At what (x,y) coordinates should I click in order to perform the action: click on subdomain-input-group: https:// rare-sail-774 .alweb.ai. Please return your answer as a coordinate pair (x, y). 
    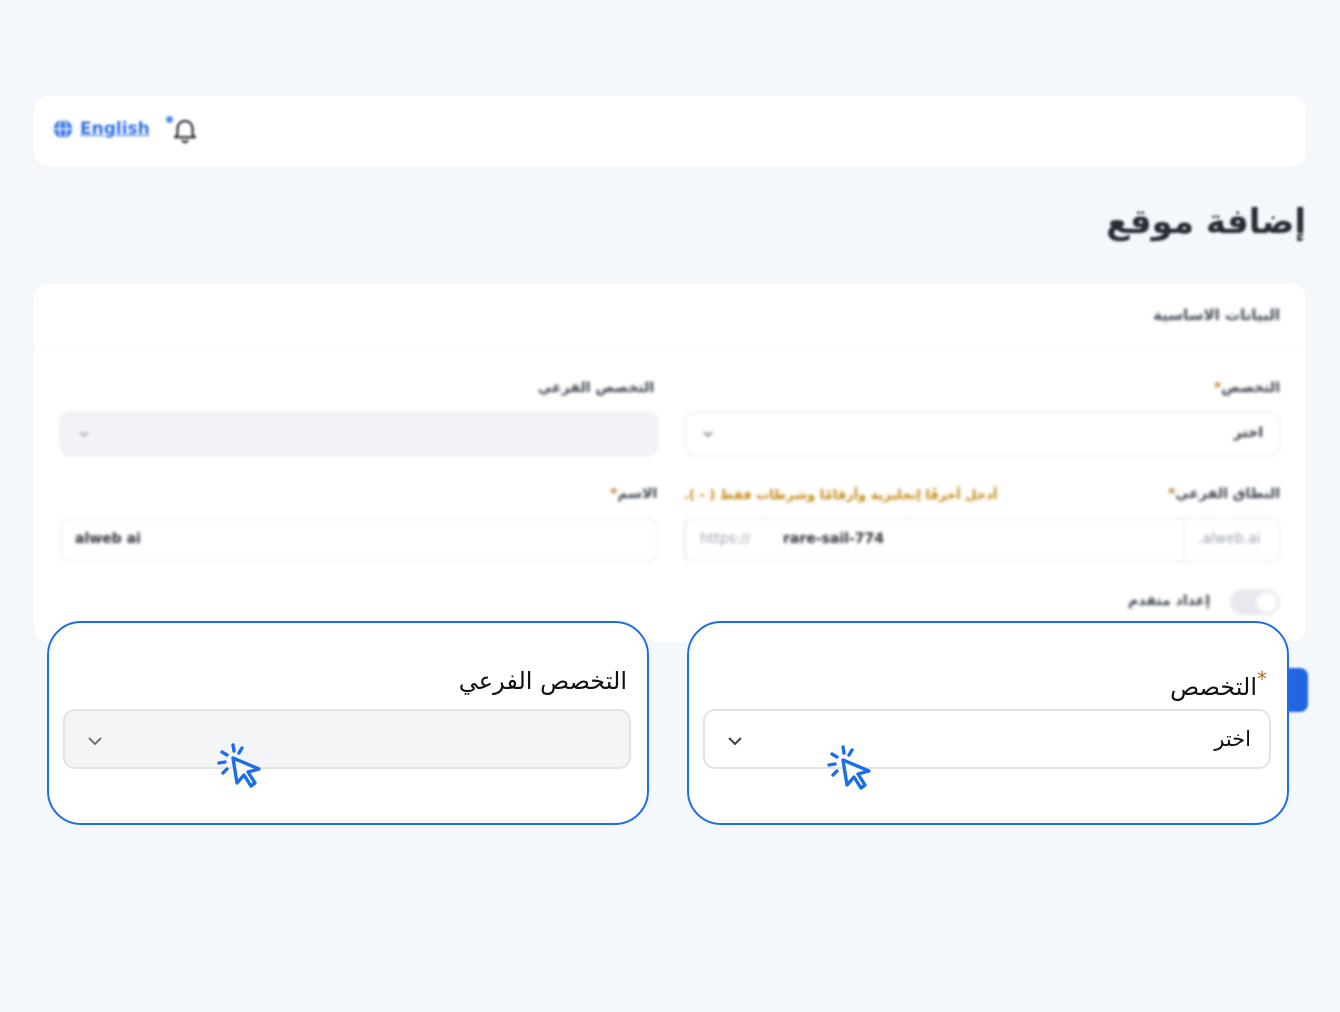
    Looking at the image, I should click on (982, 540).